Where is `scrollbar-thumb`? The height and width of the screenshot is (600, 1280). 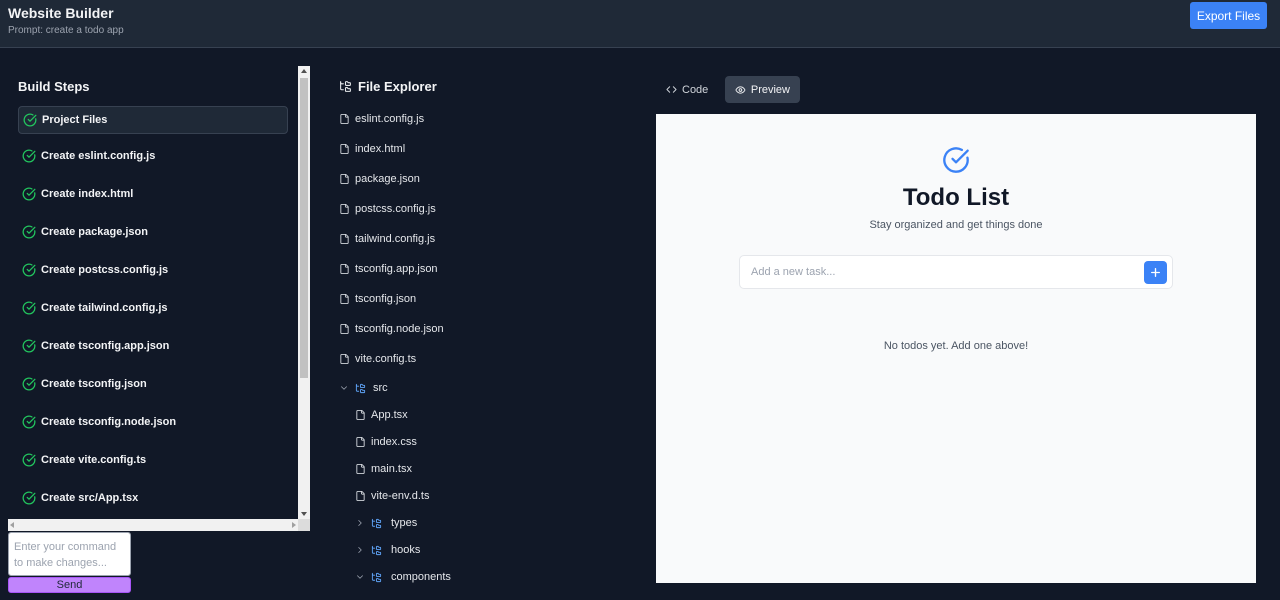 scrollbar-thumb is located at coordinates (304, 228).